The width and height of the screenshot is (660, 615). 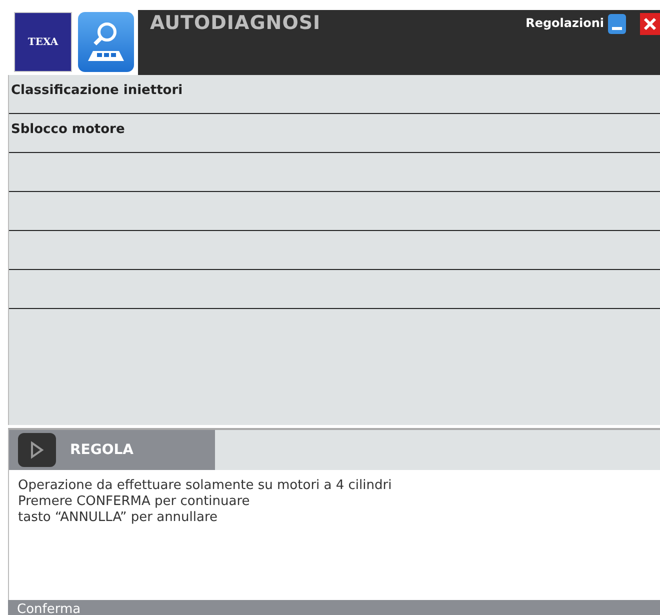 I want to click on minimize-icon, so click(x=617, y=28).